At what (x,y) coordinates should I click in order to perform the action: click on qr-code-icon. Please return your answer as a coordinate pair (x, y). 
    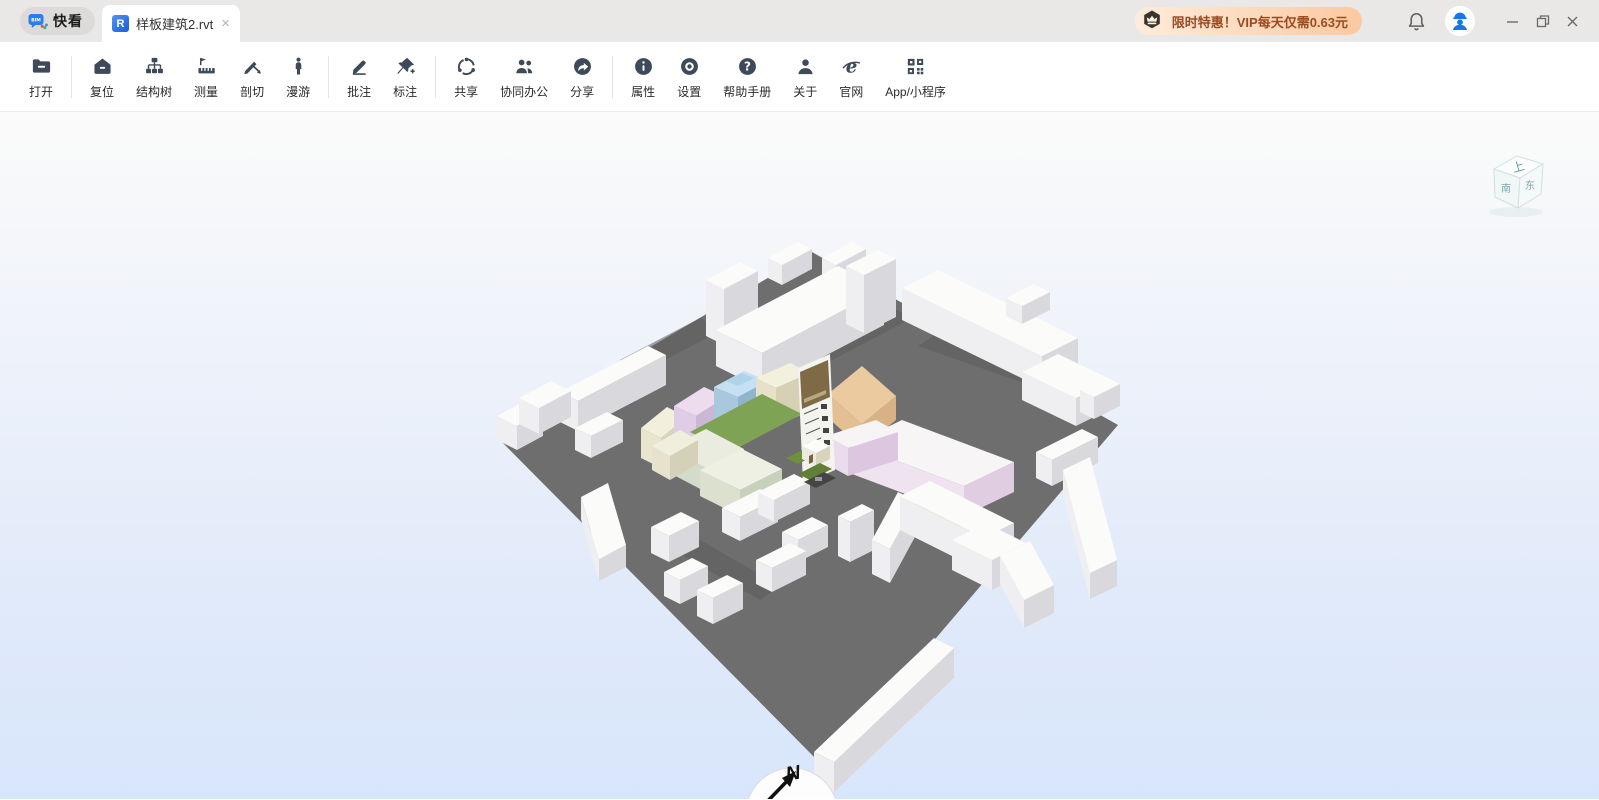
    Looking at the image, I should click on (915, 66).